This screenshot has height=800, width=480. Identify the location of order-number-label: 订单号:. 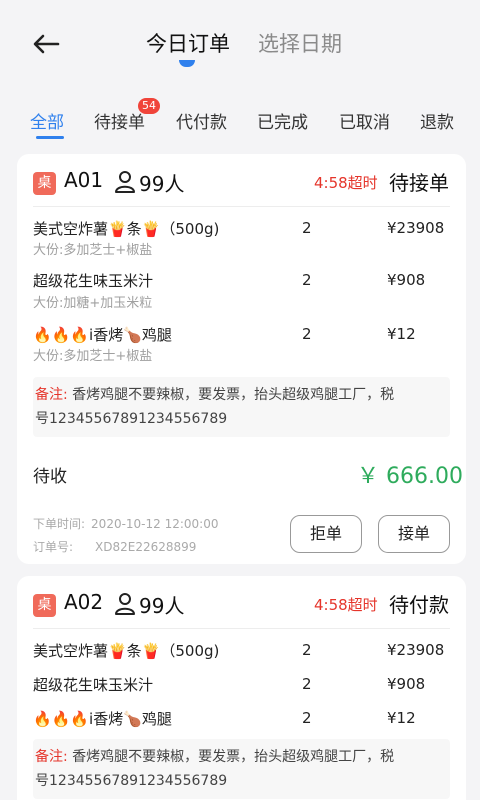
(53, 547).